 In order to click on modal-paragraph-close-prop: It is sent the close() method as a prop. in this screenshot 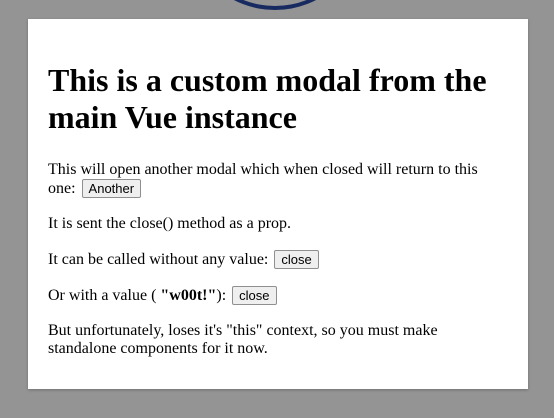, I will do `click(278, 224)`.